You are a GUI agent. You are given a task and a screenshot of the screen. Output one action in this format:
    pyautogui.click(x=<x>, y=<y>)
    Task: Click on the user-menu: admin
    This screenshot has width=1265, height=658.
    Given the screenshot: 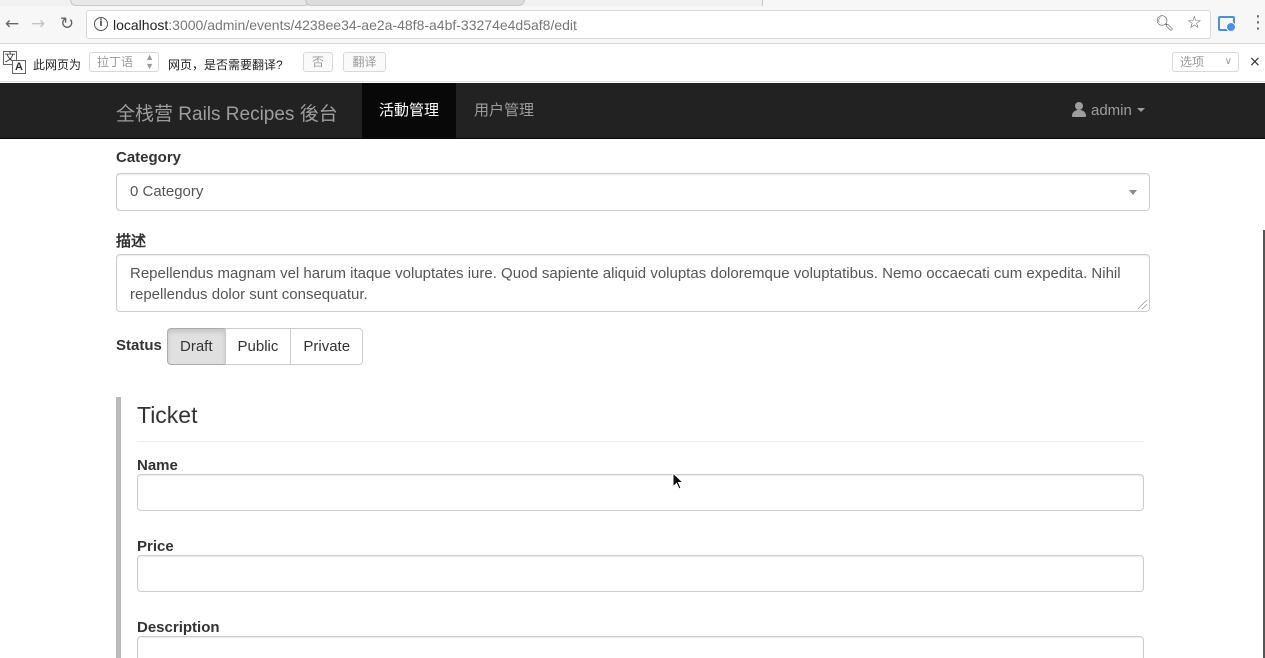 What is the action you would take?
    pyautogui.click(x=1108, y=110)
    